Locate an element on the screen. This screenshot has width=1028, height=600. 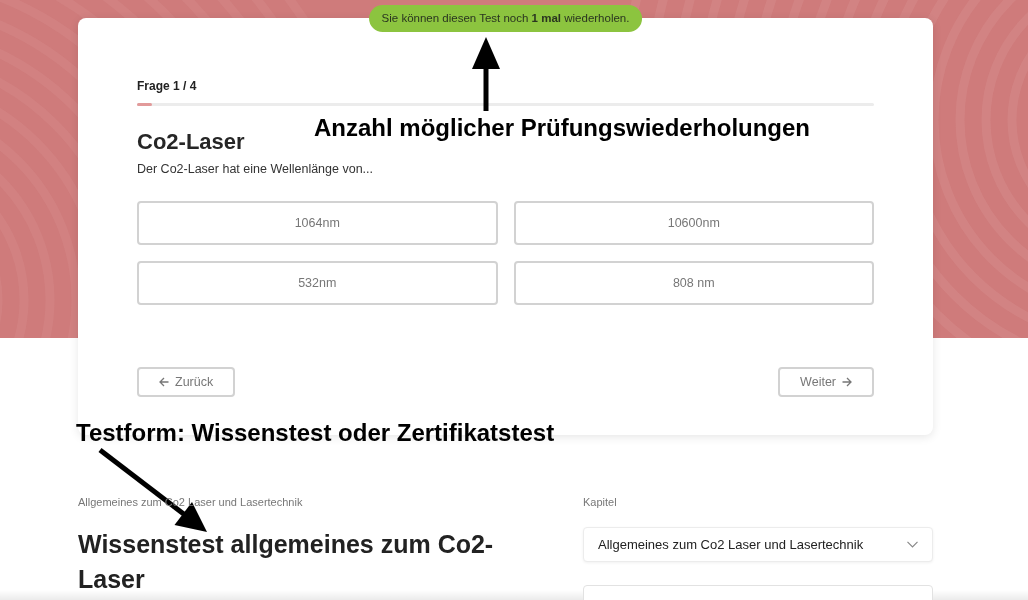
answer-option: 532nm is located at coordinates (317, 283).